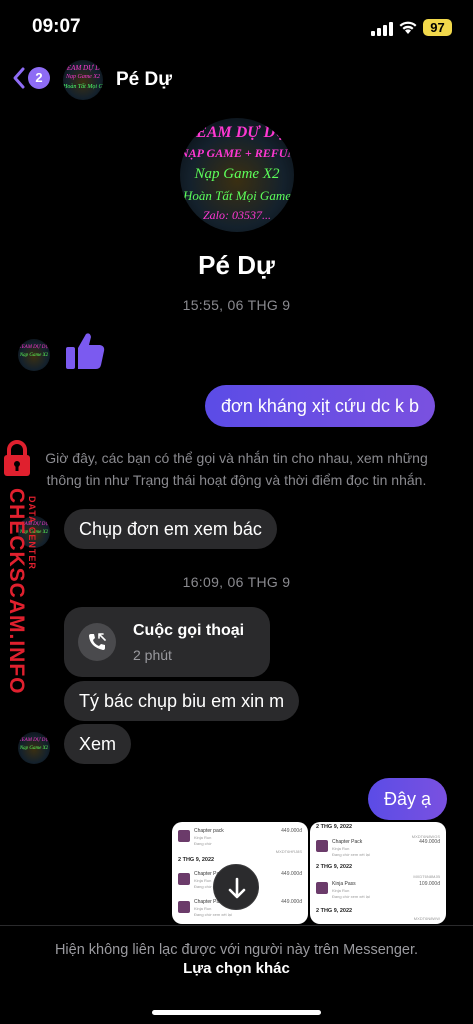 Image resolution: width=473 pixels, height=1024 pixels. I want to click on watermark: CHECKSCAM.INFO DATA CENTER, so click(21, 567).